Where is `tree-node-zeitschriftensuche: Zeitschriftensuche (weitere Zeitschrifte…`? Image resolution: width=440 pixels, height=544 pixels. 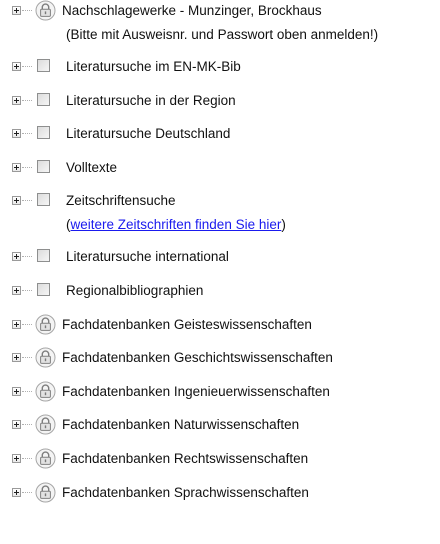
tree-node-zeitschriftensuche: Zeitschriftensuche (weitere Zeitschrifte… is located at coordinates (220, 218).